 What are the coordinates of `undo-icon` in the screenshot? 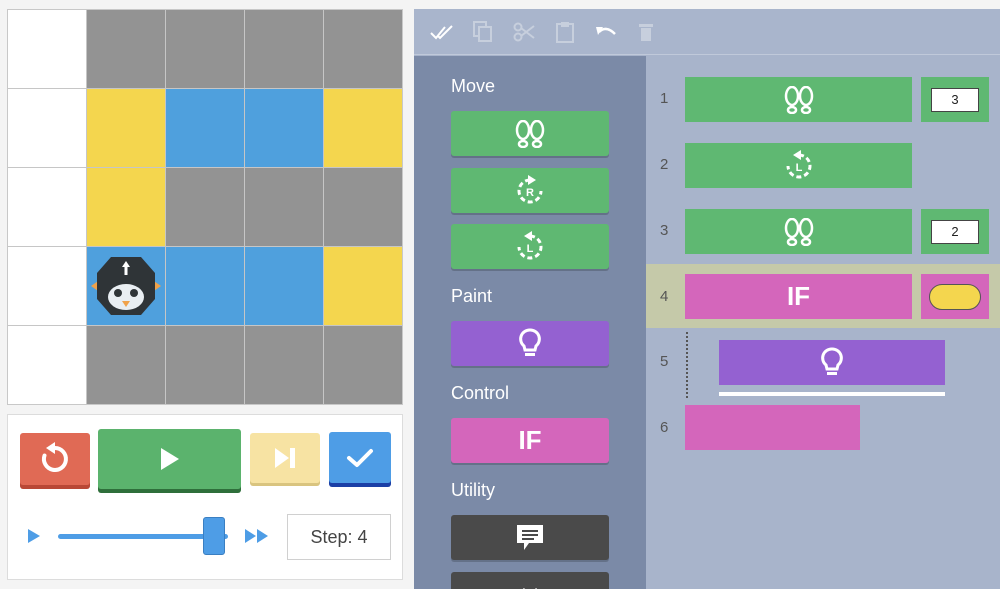 It's located at (606, 32).